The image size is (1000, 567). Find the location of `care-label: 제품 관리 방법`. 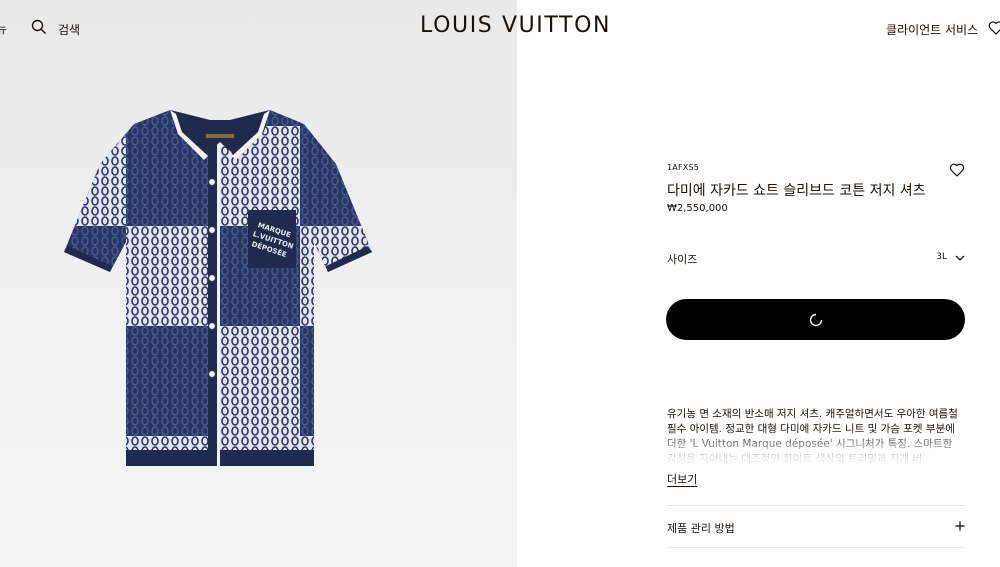

care-label: 제품 관리 방법 is located at coordinates (701, 528).